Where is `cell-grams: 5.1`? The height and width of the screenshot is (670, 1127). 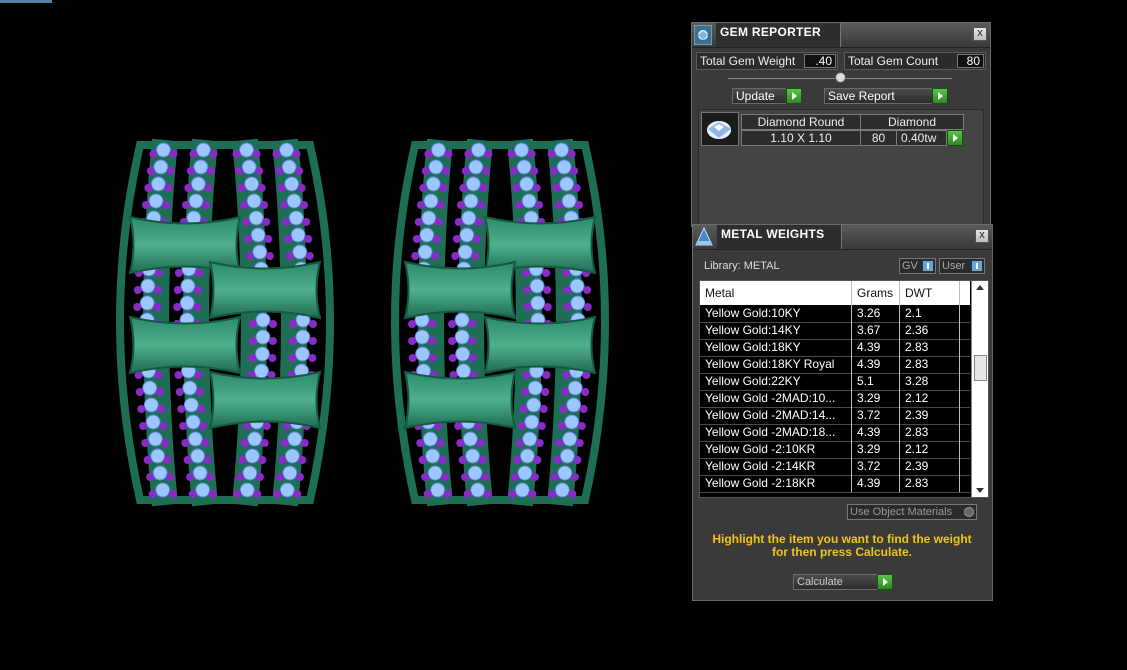 cell-grams: 5.1 is located at coordinates (876, 381).